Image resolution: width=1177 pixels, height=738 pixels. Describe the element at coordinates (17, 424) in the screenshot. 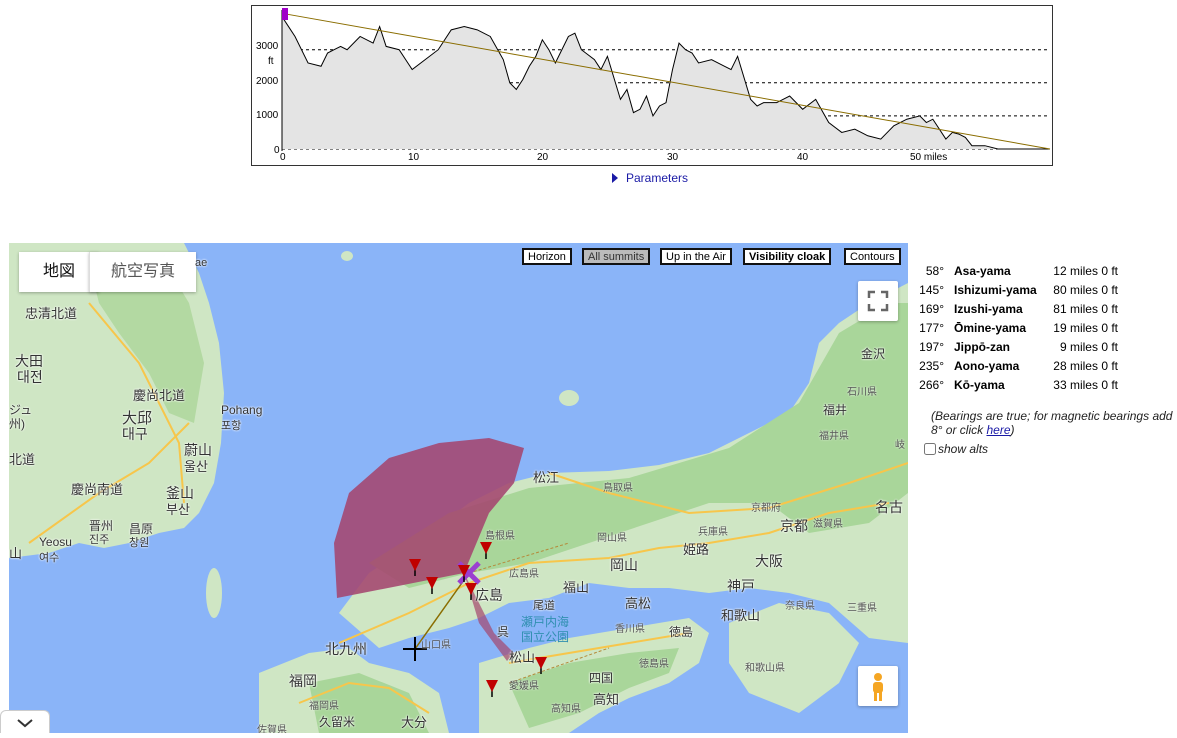

I see `map-label: 州)` at that location.